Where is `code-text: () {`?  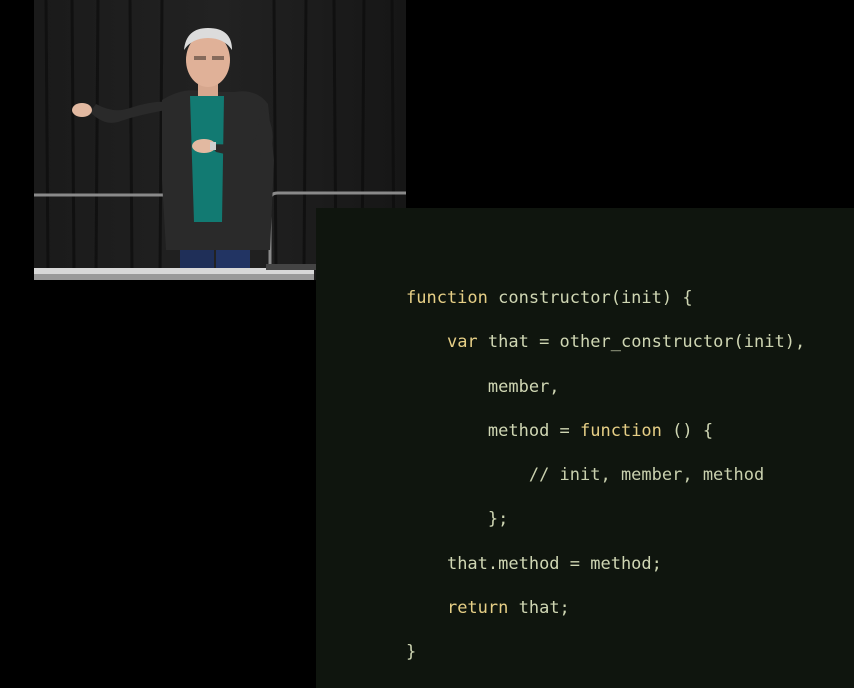 code-text: () { is located at coordinates (687, 430).